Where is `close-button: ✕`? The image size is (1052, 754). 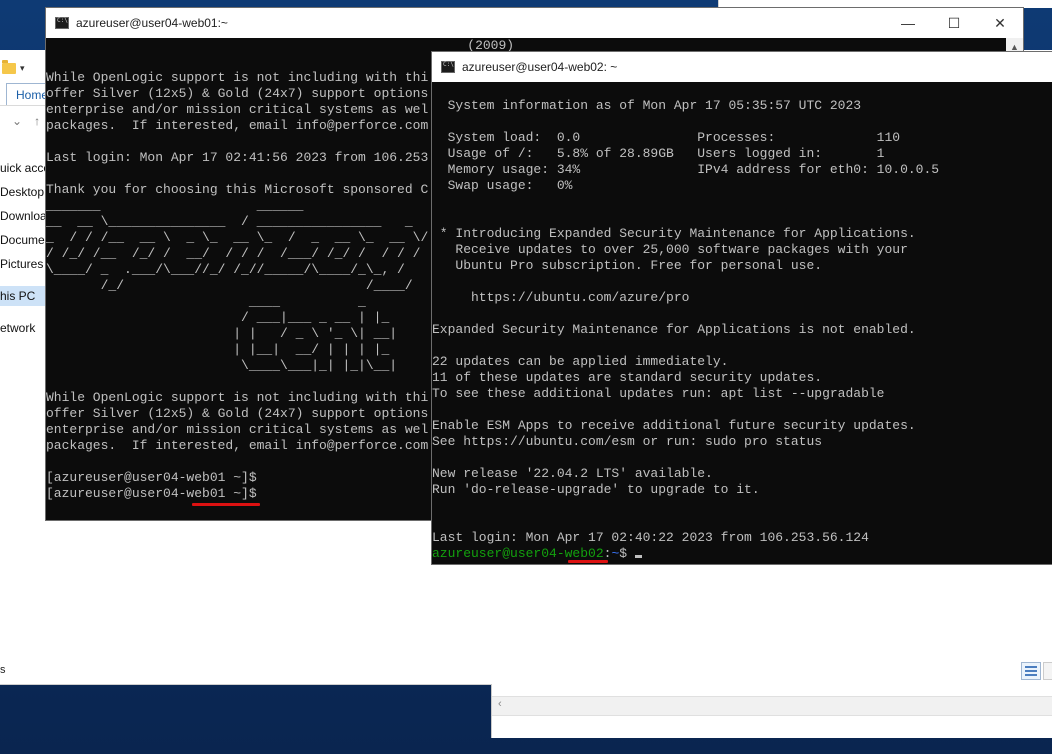 close-button: ✕ is located at coordinates (1000, 23).